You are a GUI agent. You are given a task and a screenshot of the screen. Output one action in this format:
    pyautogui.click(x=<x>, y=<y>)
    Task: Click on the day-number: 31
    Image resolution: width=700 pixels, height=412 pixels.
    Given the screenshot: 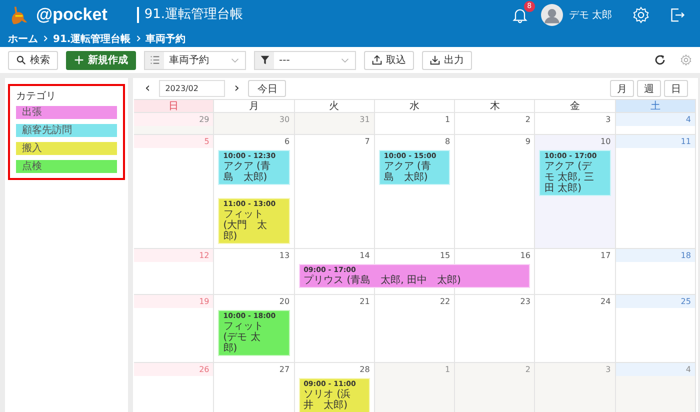 What is the action you would take?
    pyautogui.click(x=364, y=120)
    